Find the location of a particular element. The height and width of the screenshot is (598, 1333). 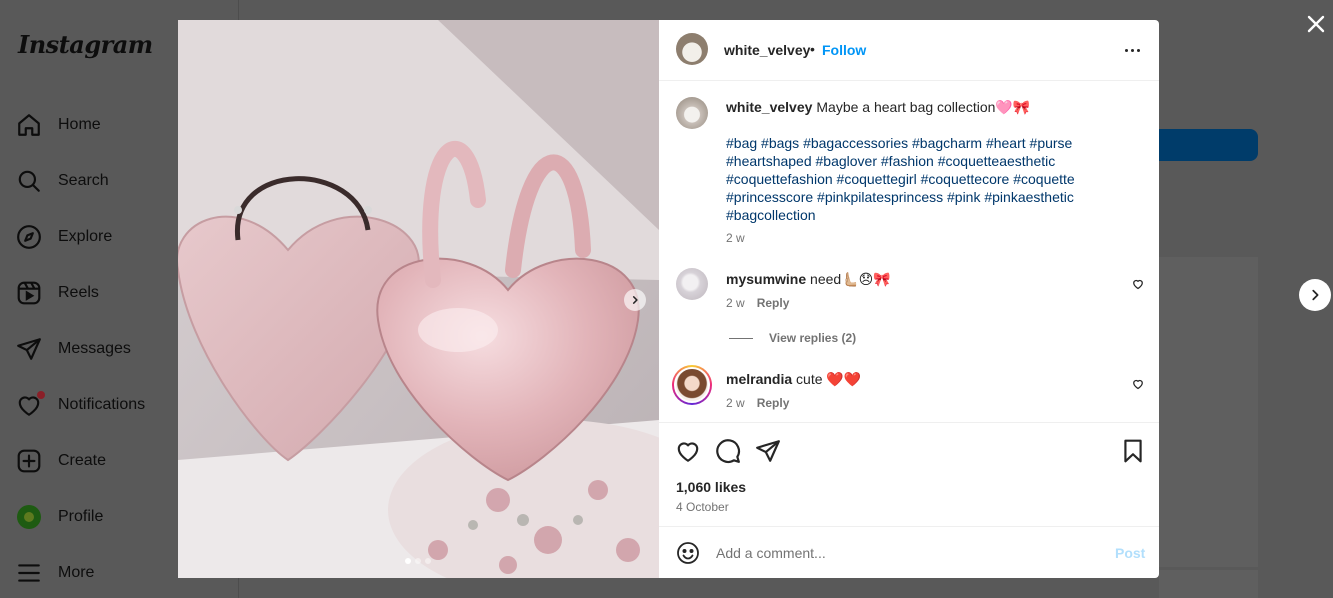

paper-plane-icon is located at coordinates (29, 349).